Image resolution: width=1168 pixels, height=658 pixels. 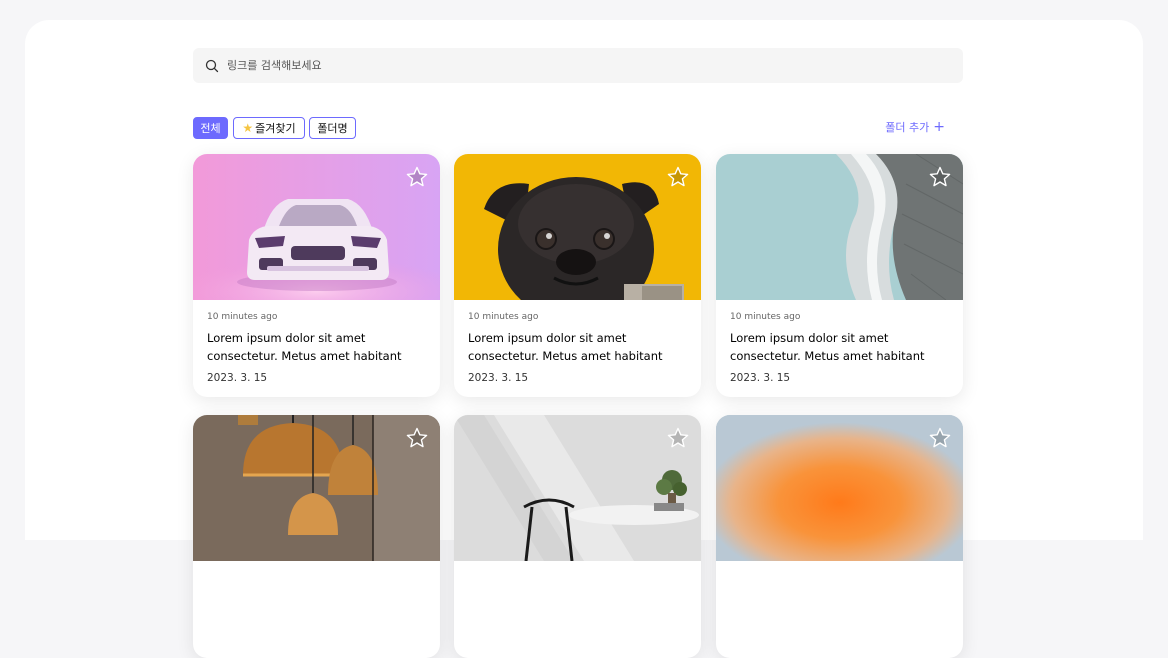 I want to click on orange-gradient-blur-photo, so click(x=839, y=488).